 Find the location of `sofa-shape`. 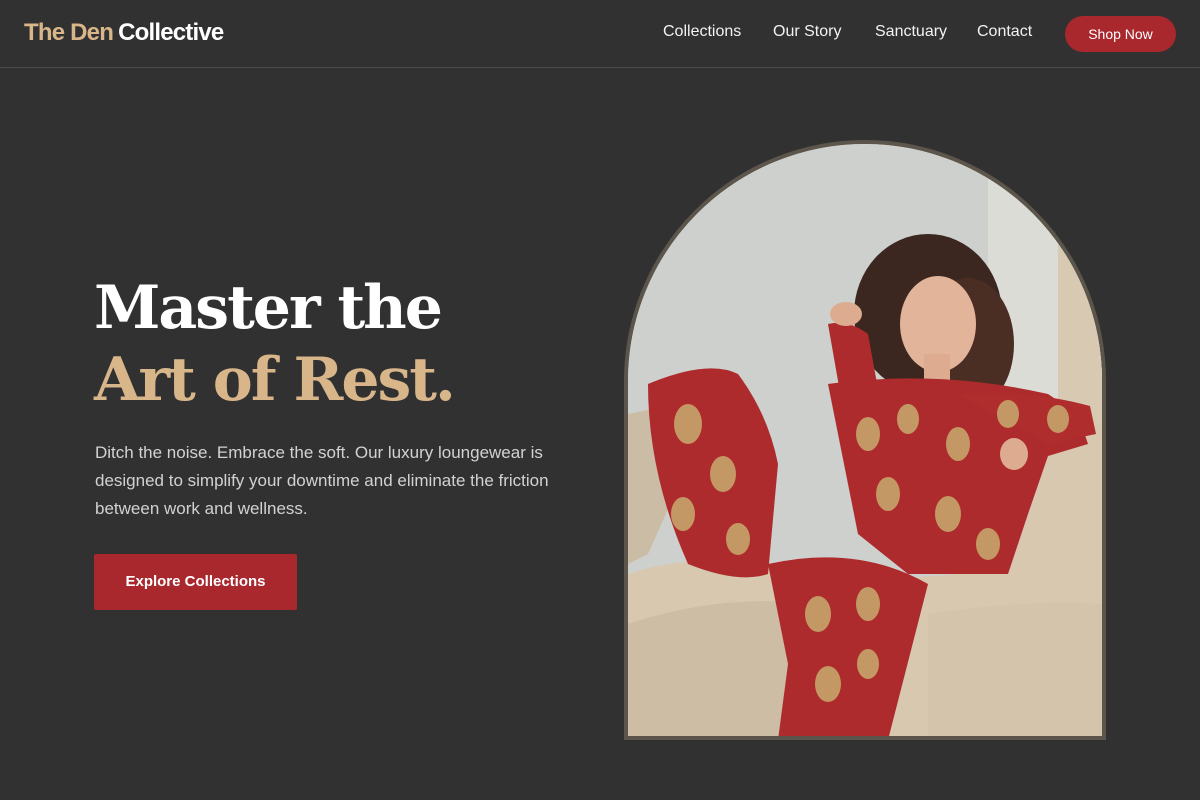

sofa-shape is located at coordinates (1015, 669).